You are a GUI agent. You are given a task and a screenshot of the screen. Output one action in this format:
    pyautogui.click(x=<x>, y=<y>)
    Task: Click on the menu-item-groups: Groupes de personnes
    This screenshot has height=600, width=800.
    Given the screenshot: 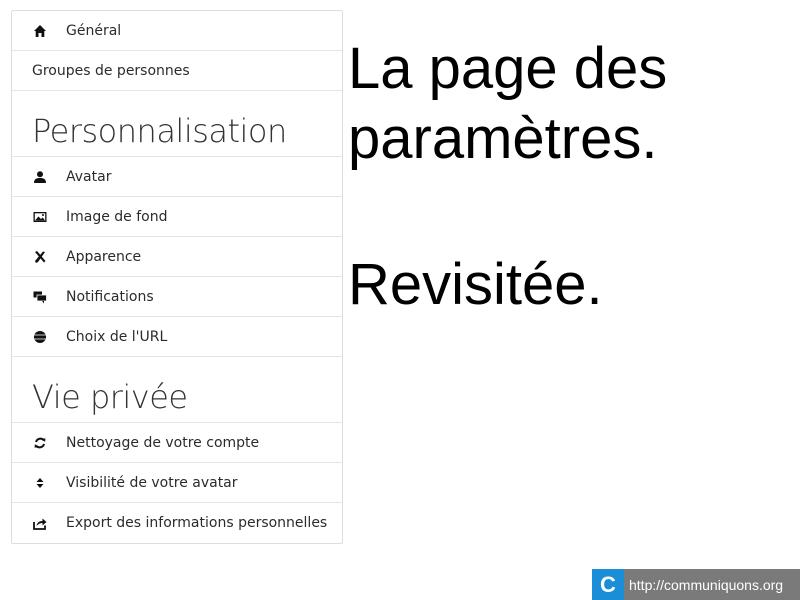 What is the action you would take?
    pyautogui.click(x=177, y=71)
    